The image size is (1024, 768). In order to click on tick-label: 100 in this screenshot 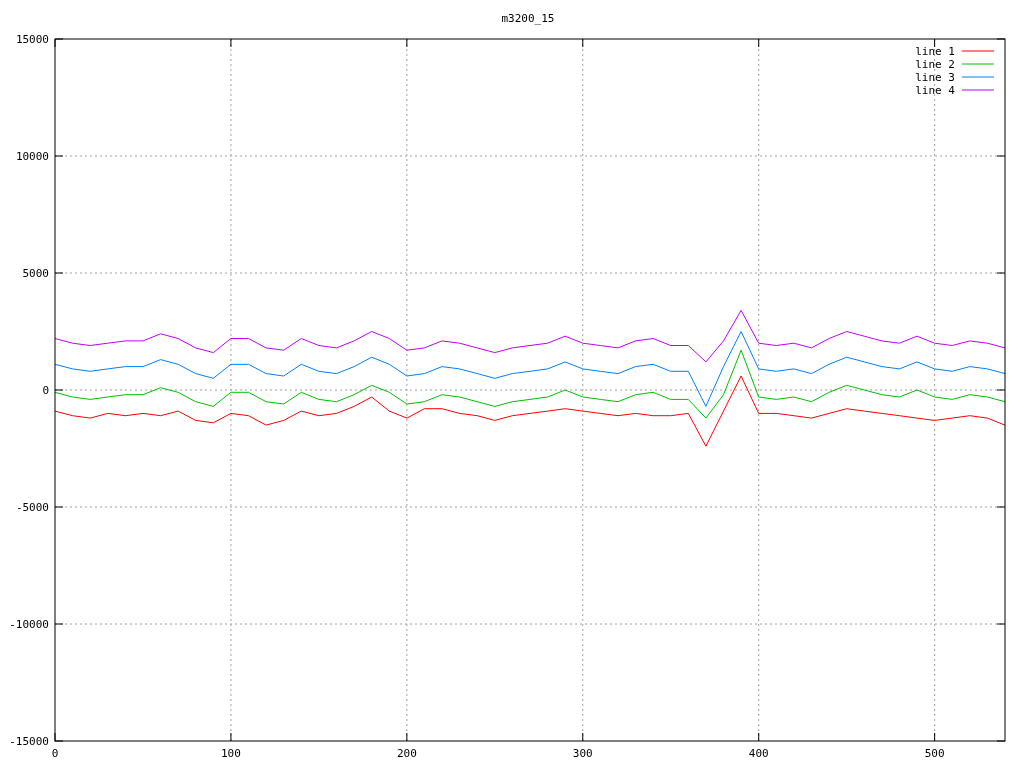, I will do `click(231, 753)`.